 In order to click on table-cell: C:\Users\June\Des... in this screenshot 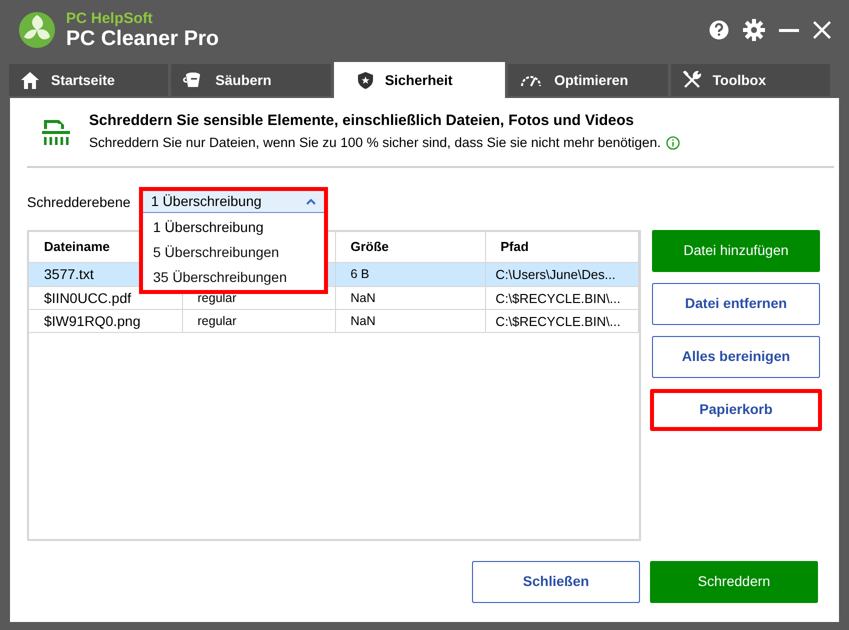, I will do `click(556, 274)`.